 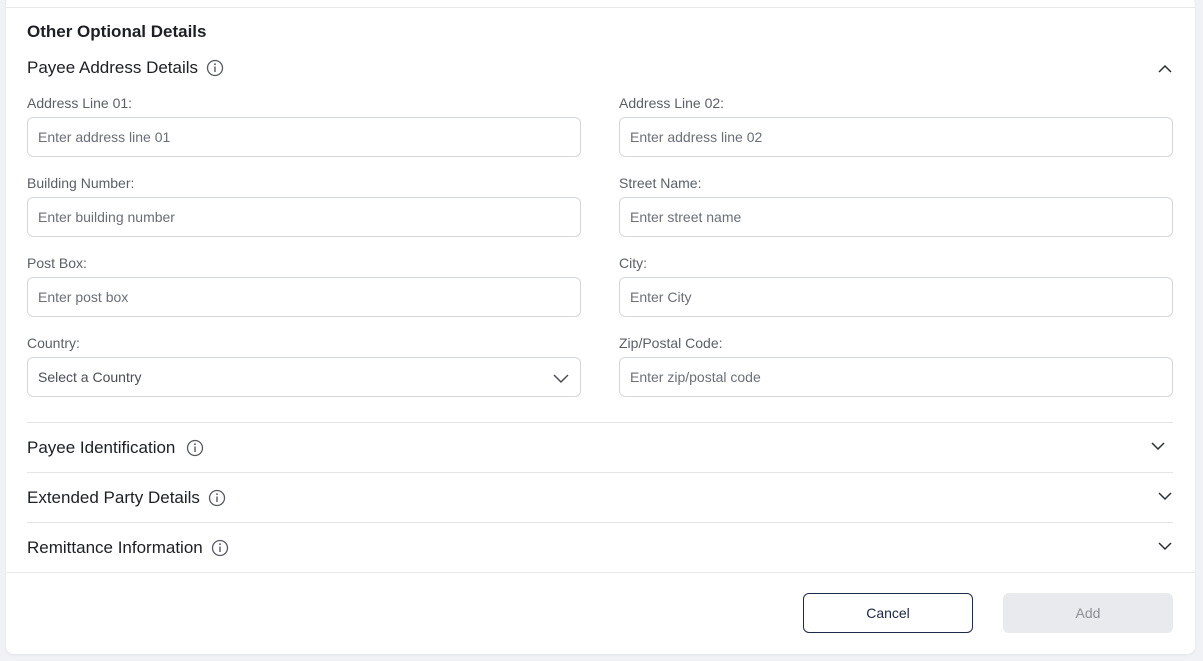 I want to click on zip-field, so click(x=896, y=377).